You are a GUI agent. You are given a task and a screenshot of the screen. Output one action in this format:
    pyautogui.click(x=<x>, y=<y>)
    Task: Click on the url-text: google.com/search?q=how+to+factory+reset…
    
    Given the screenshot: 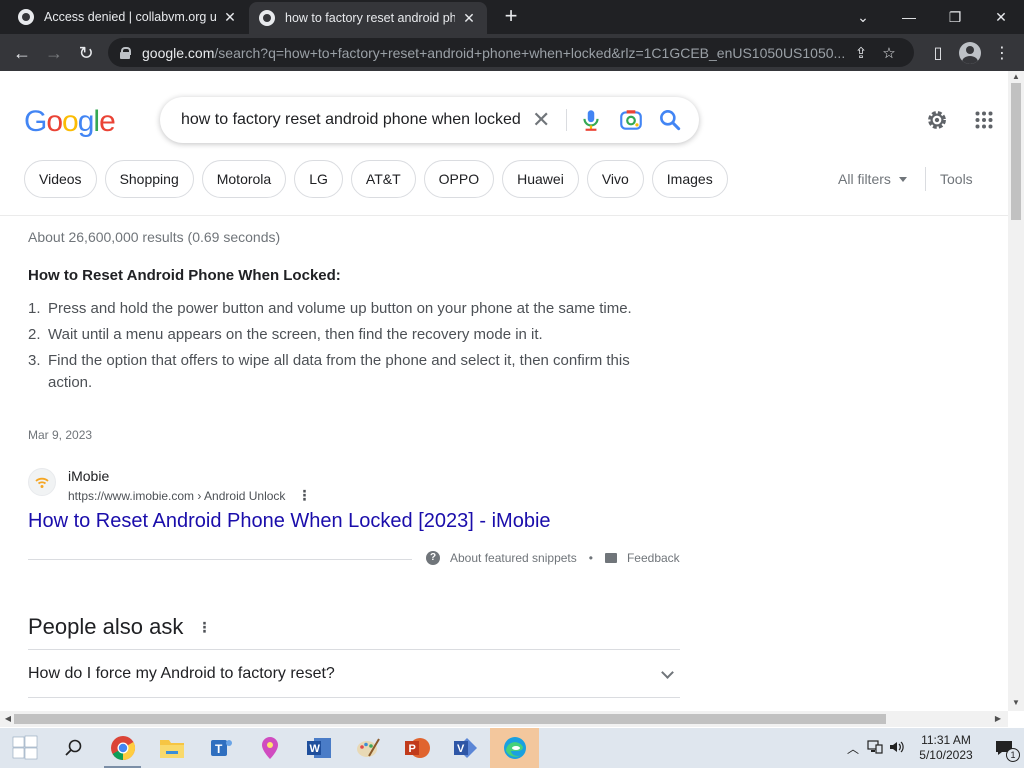 What is the action you would take?
    pyautogui.click(x=494, y=53)
    